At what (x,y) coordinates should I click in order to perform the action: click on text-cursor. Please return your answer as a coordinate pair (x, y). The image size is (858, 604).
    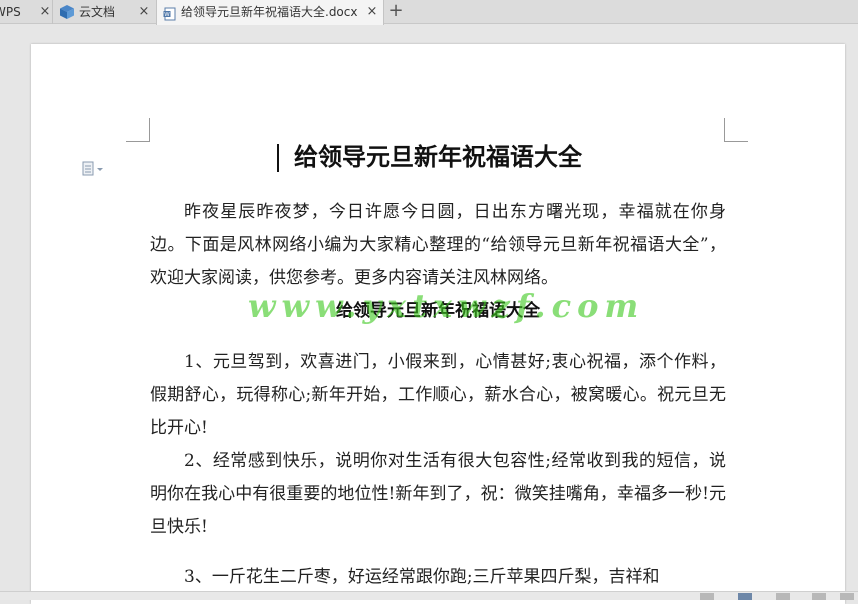
    Looking at the image, I should click on (278, 158).